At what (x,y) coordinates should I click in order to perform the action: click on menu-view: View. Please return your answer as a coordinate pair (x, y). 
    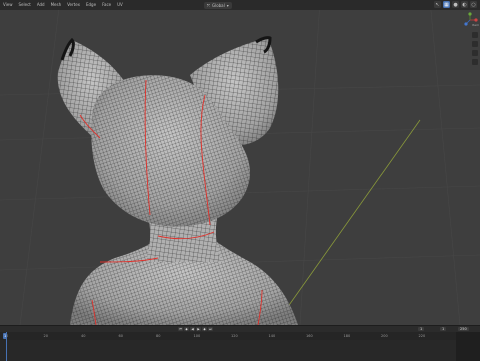
    Looking at the image, I should click on (8, 5).